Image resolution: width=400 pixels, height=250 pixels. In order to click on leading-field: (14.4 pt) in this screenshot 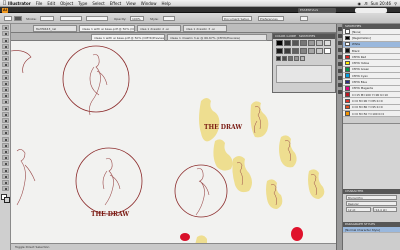, I will do `click(384, 209)`.